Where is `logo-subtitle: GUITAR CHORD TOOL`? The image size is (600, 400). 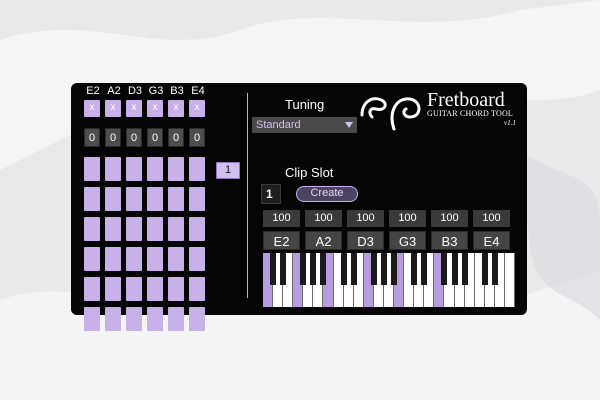
logo-subtitle: GUITAR CHORD TOOL is located at coordinates (470, 113).